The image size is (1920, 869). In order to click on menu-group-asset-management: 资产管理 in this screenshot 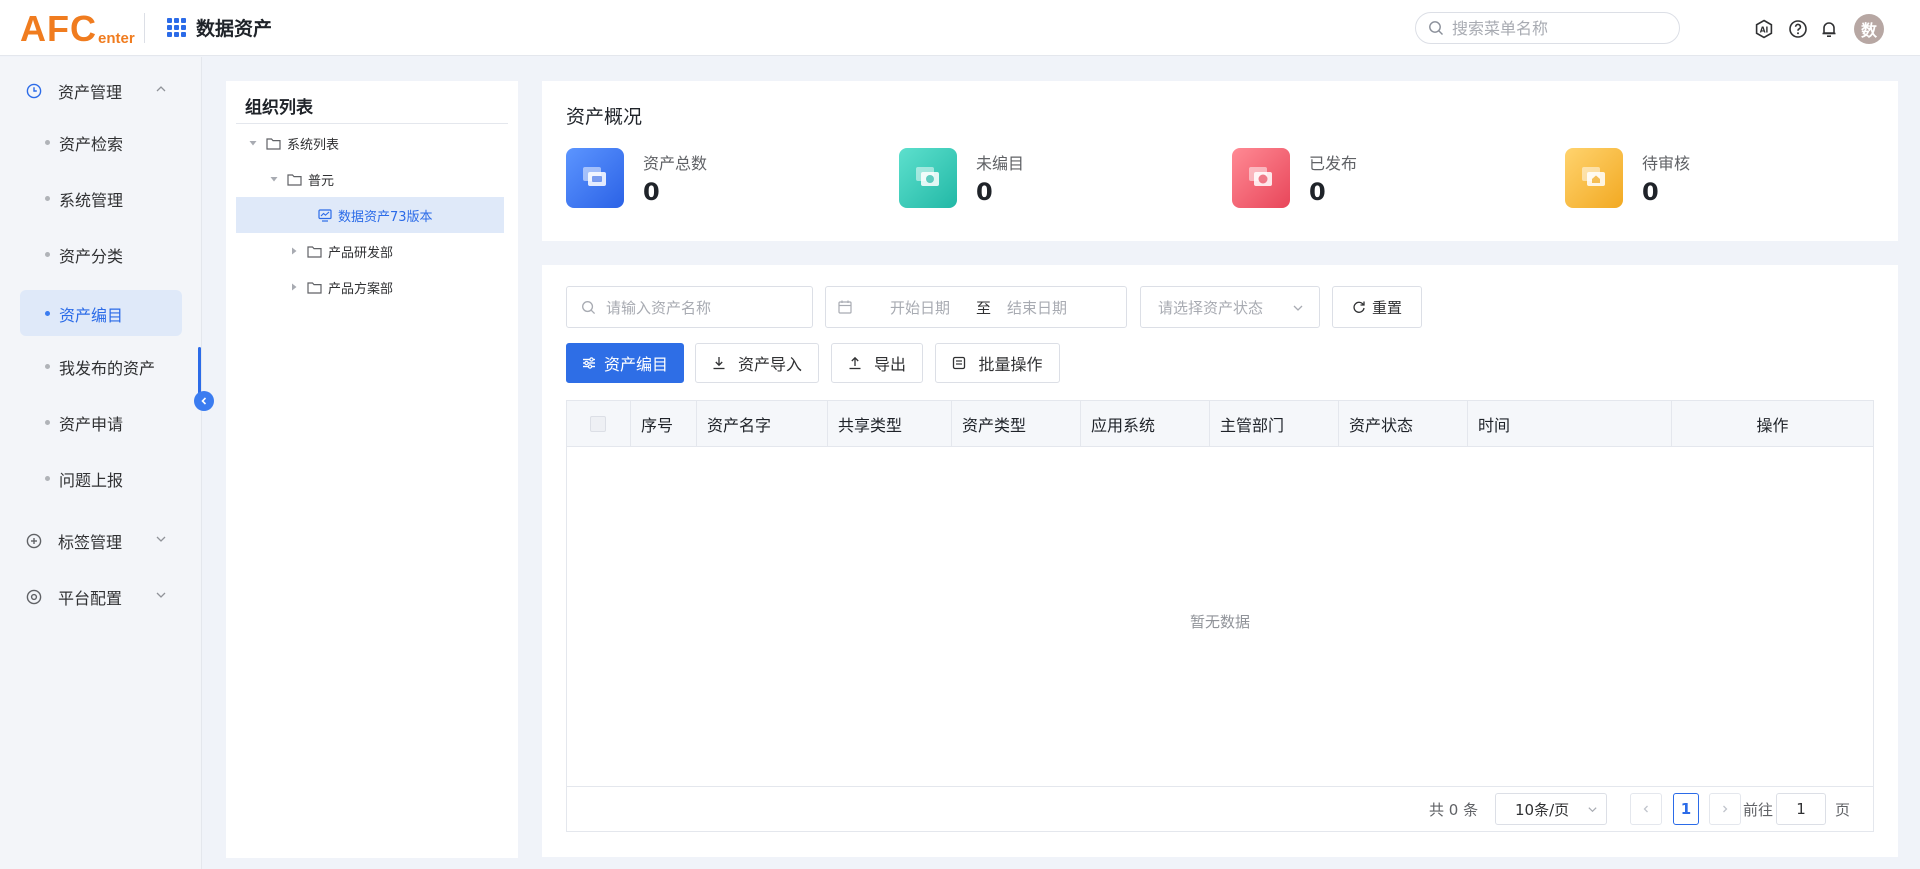, I will do `click(100, 90)`.